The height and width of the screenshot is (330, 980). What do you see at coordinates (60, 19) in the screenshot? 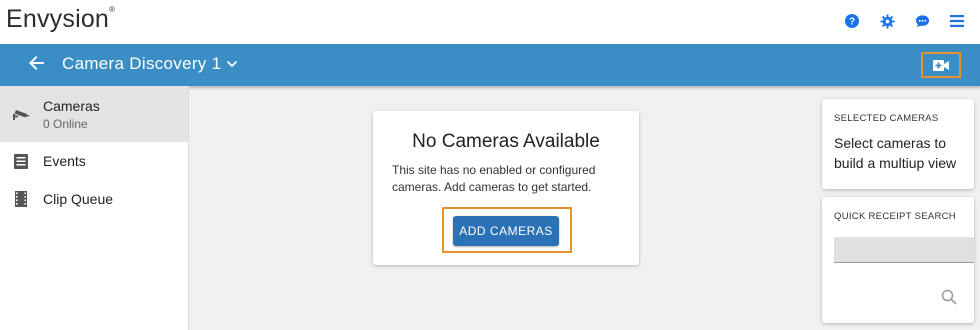
I see `app-logo: Envysion®` at bounding box center [60, 19].